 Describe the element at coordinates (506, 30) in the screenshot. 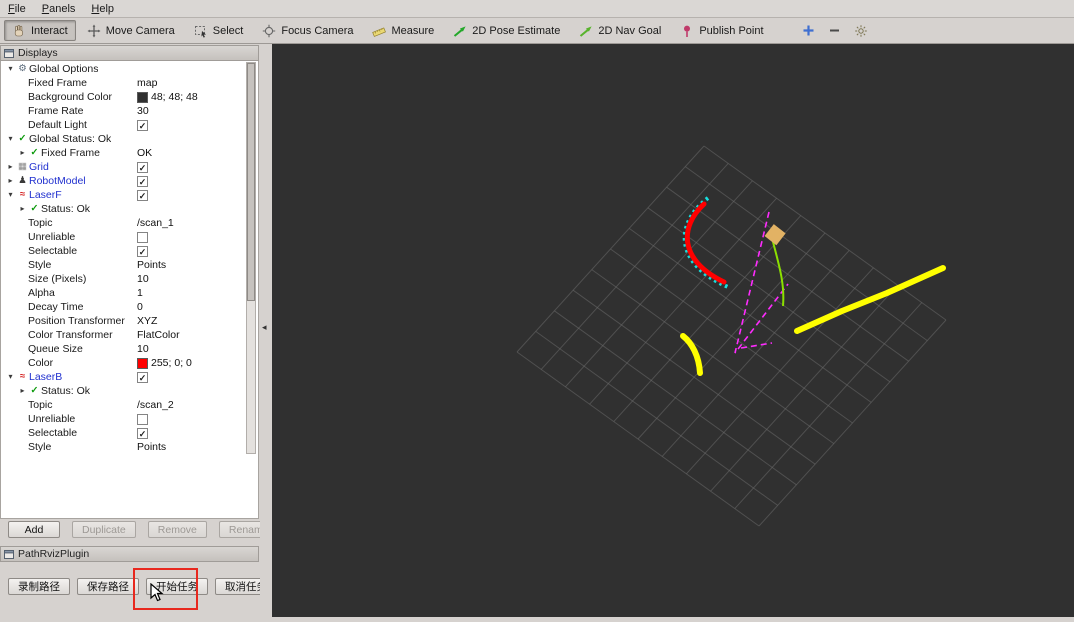

I see `tool-2d-pose-estimate: 2D Pose Estimate` at that location.